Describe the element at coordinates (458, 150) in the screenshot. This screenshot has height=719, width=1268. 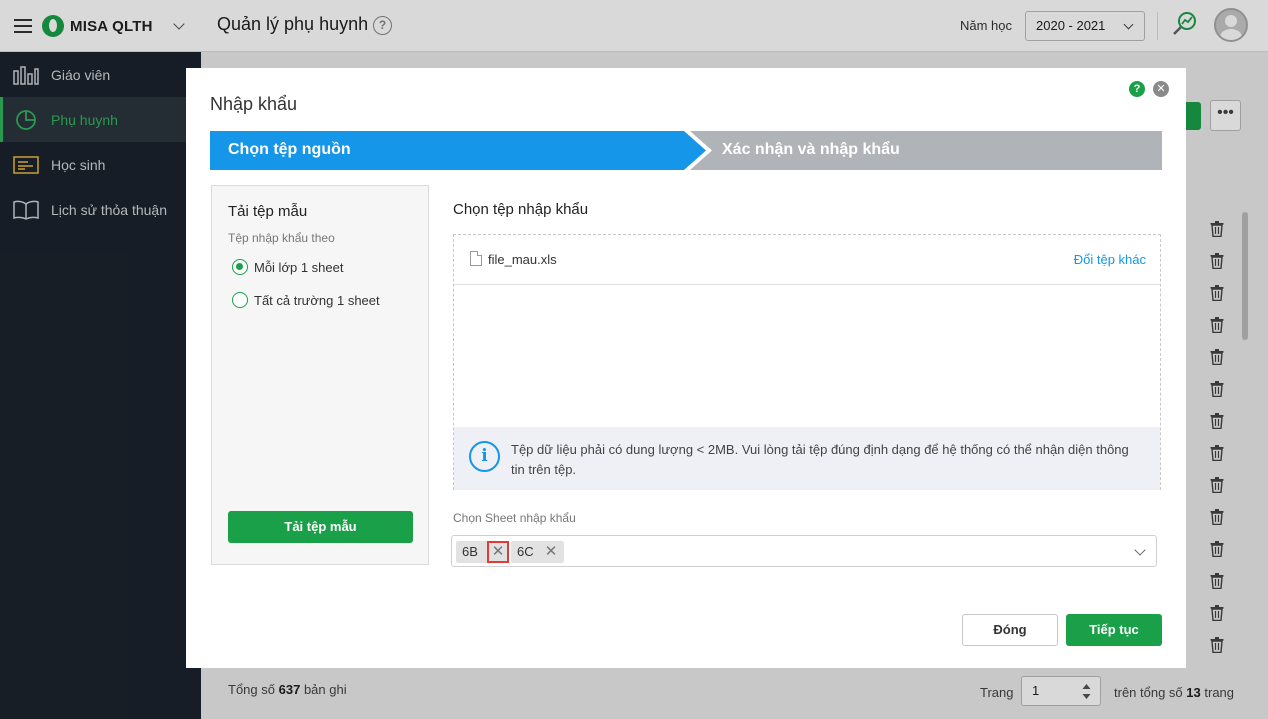
I see `step-choose-source: Chọn tệp nguồn` at that location.